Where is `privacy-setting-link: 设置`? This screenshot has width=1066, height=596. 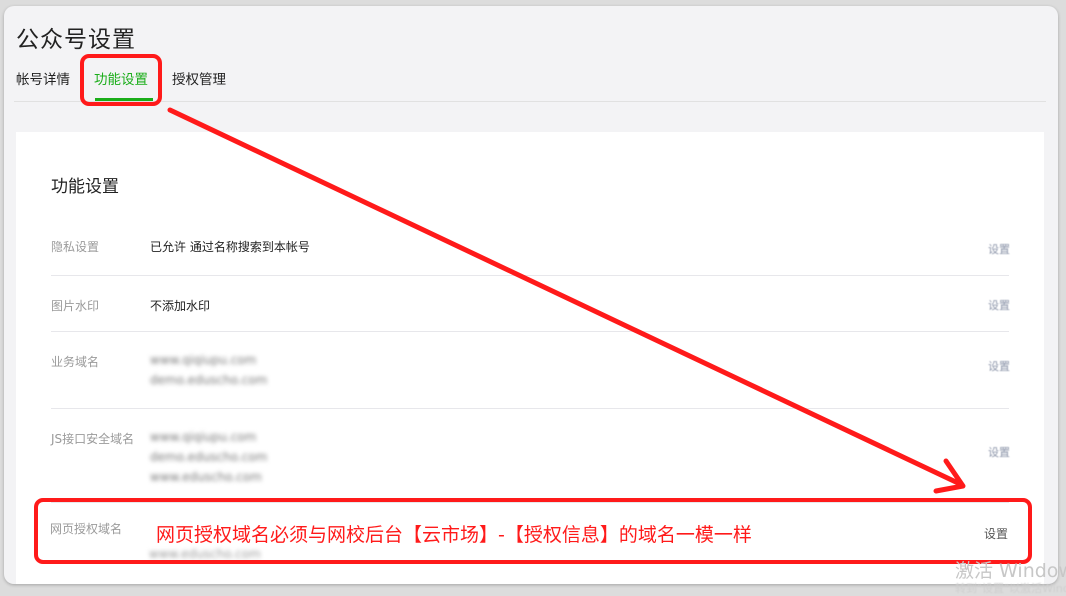
privacy-setting-link: 设置 is located at coordinates (999, 249).